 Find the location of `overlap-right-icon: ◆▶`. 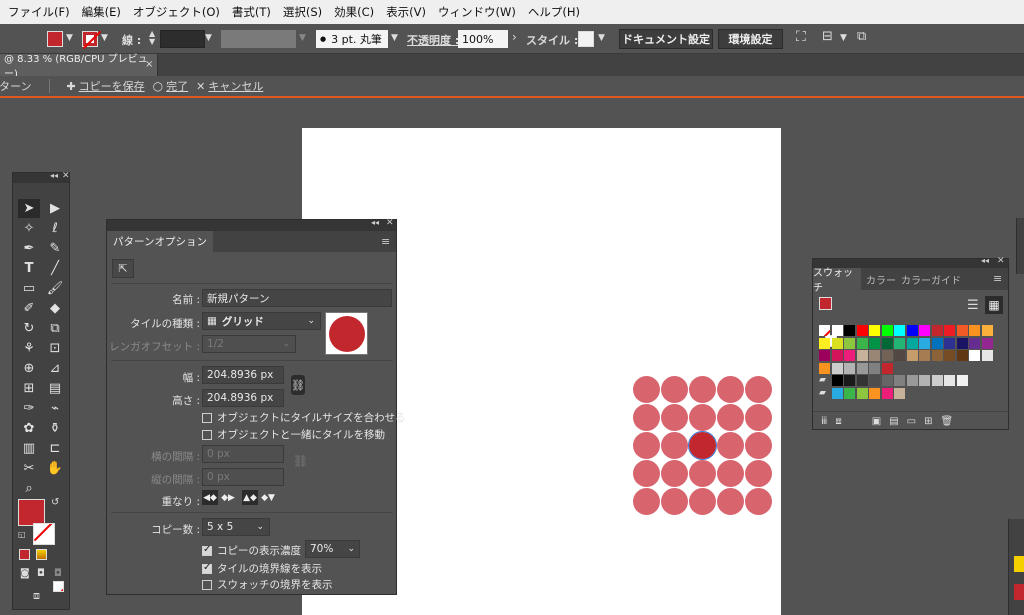

overlap-right-icon: ◆▶ is located at coordinates (228, 497).